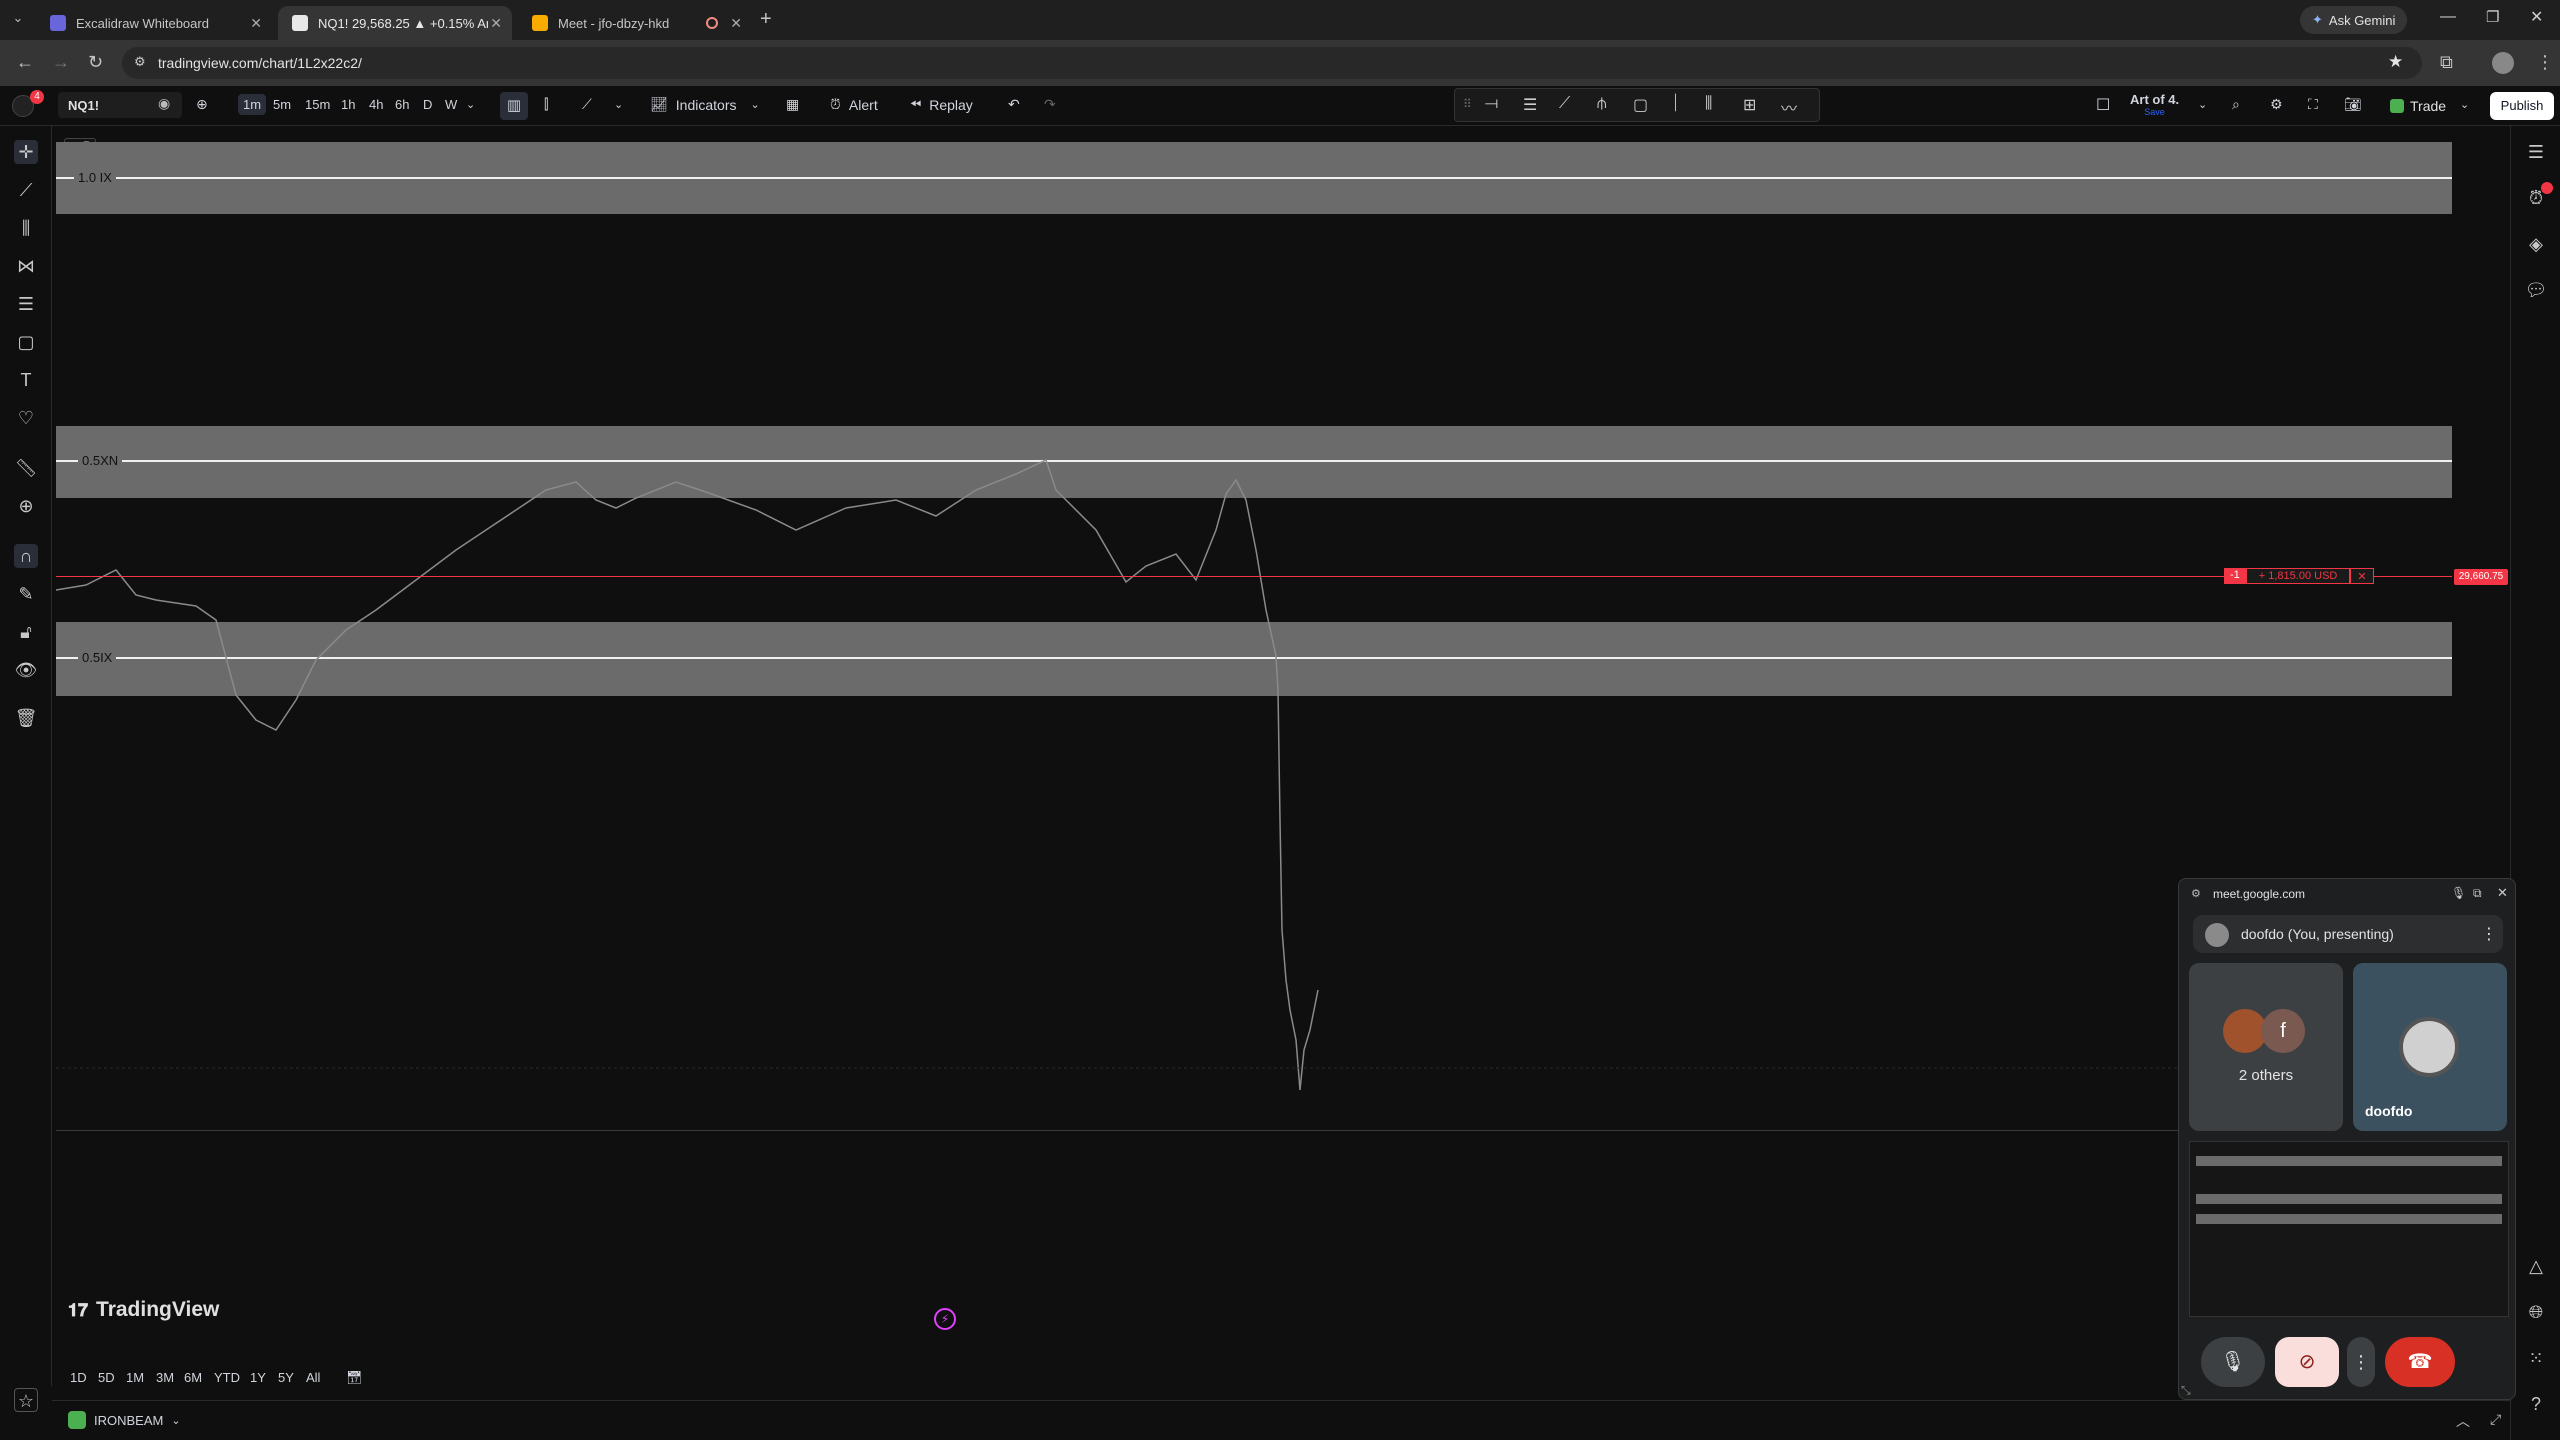  What do you see at coordinates (26, 418) in the screenshot?
I see `heart-icon: ♡` at bounding box center [26, 418].